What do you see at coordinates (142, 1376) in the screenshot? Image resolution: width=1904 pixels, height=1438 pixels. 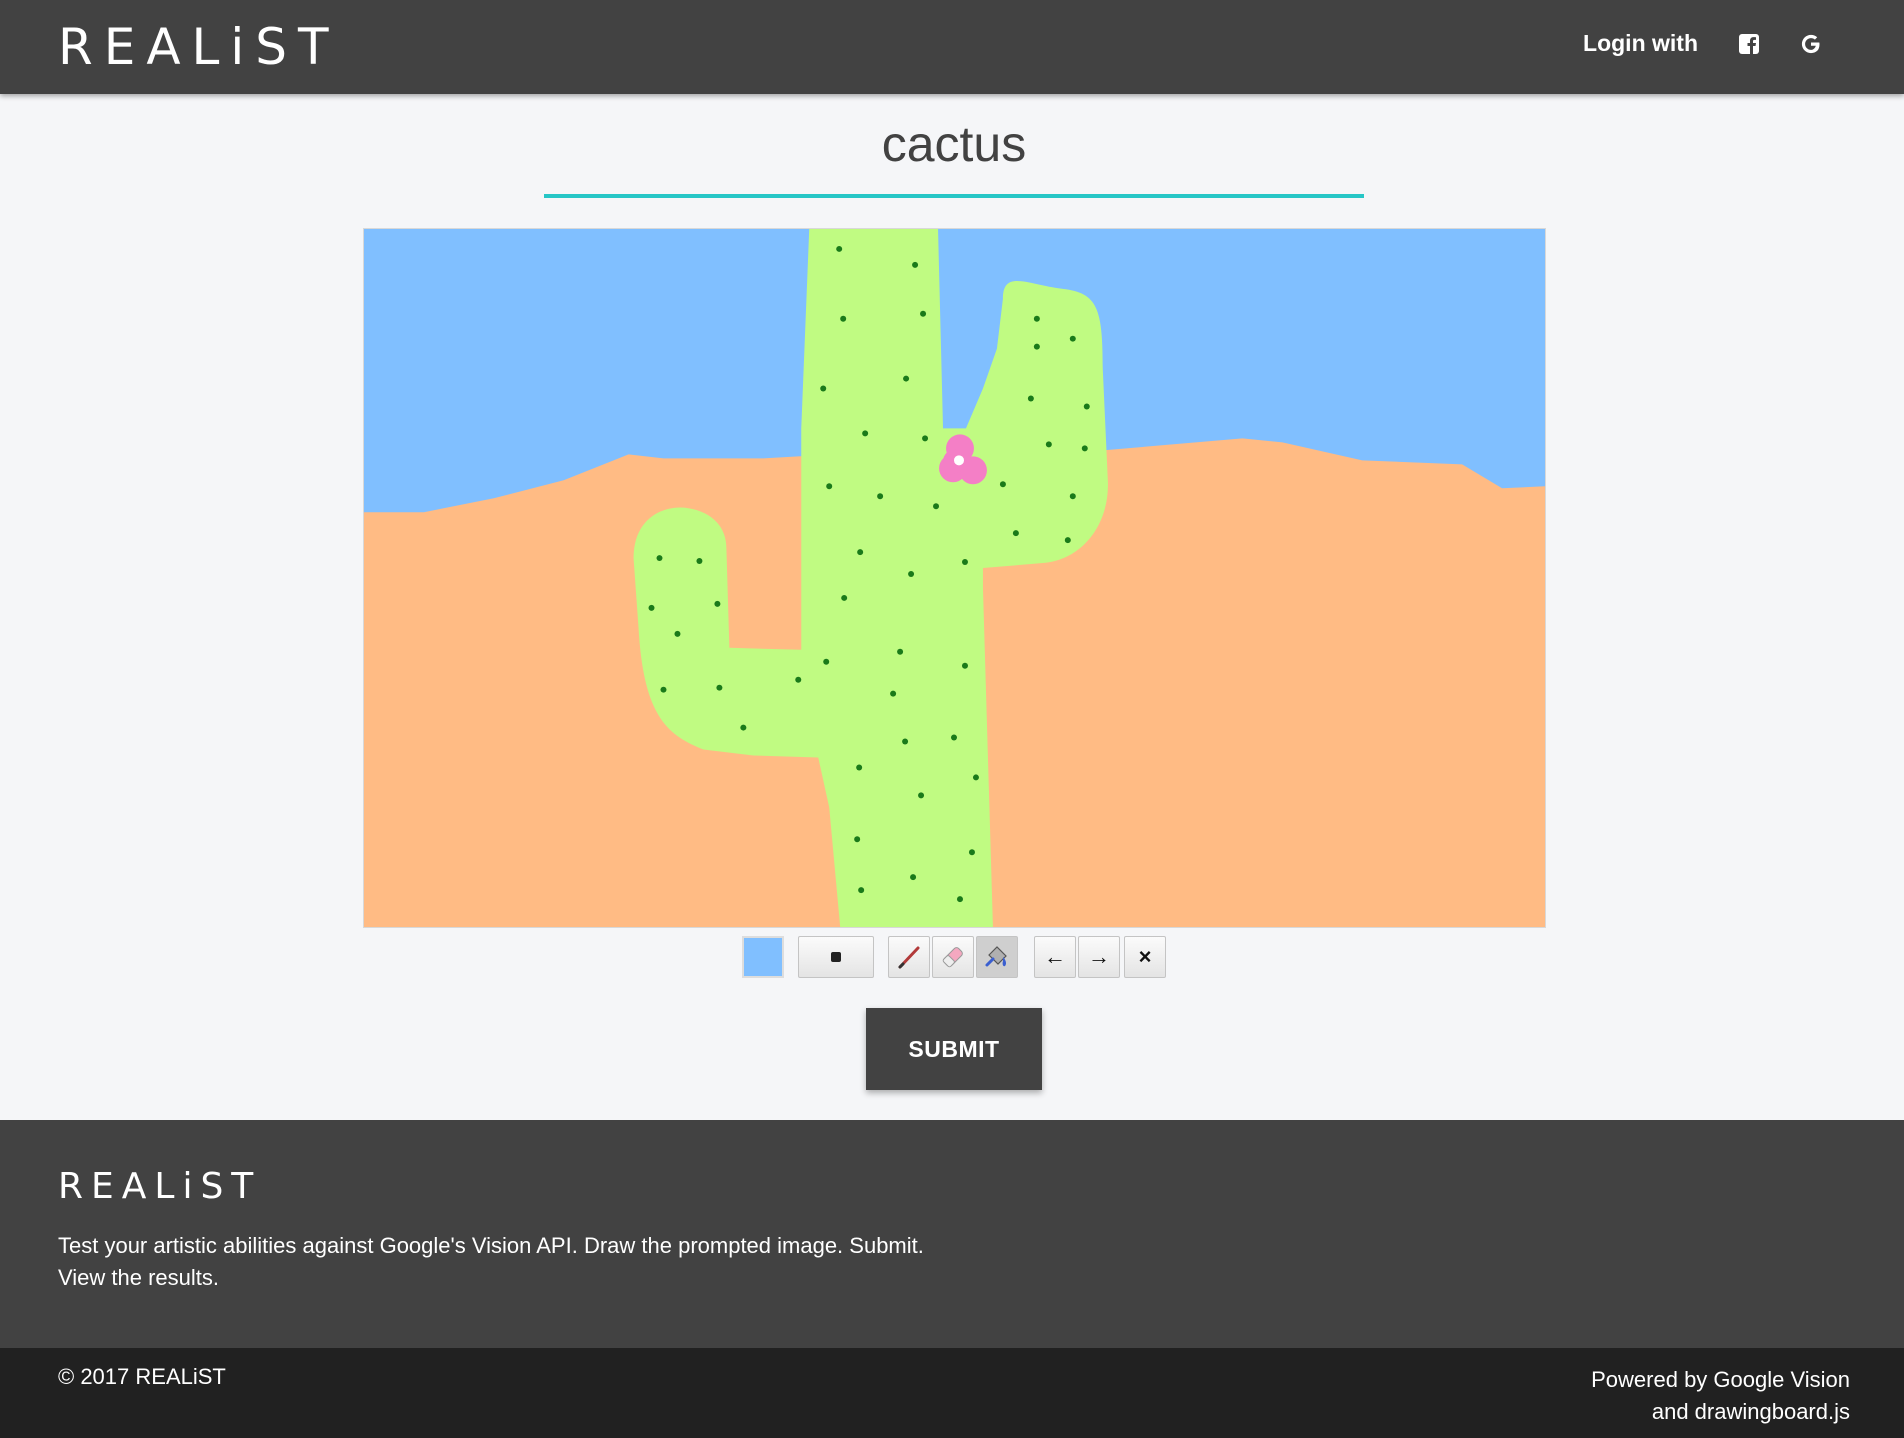 I see `copyright-text: © 2017 REALiST` at bounding box center [142, 1376].